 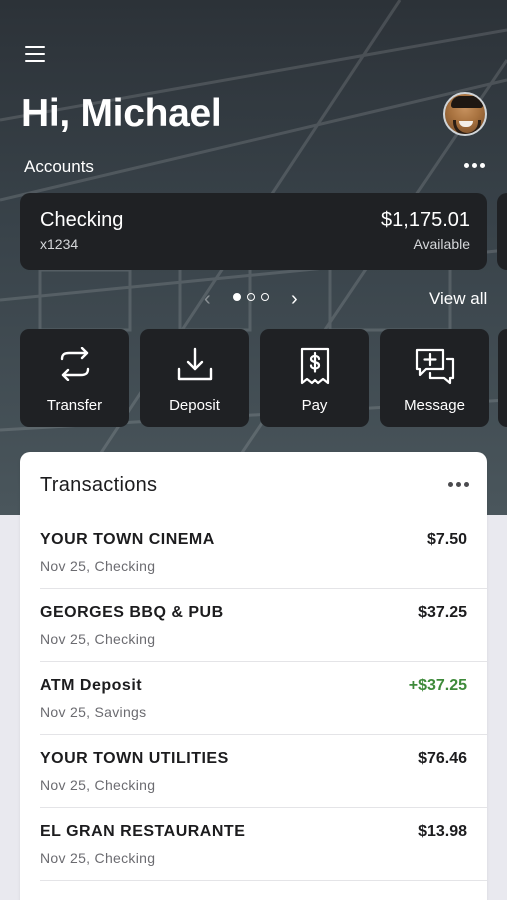 I want to click on account-balance: $1,175.01, so click(x=425, y=220).